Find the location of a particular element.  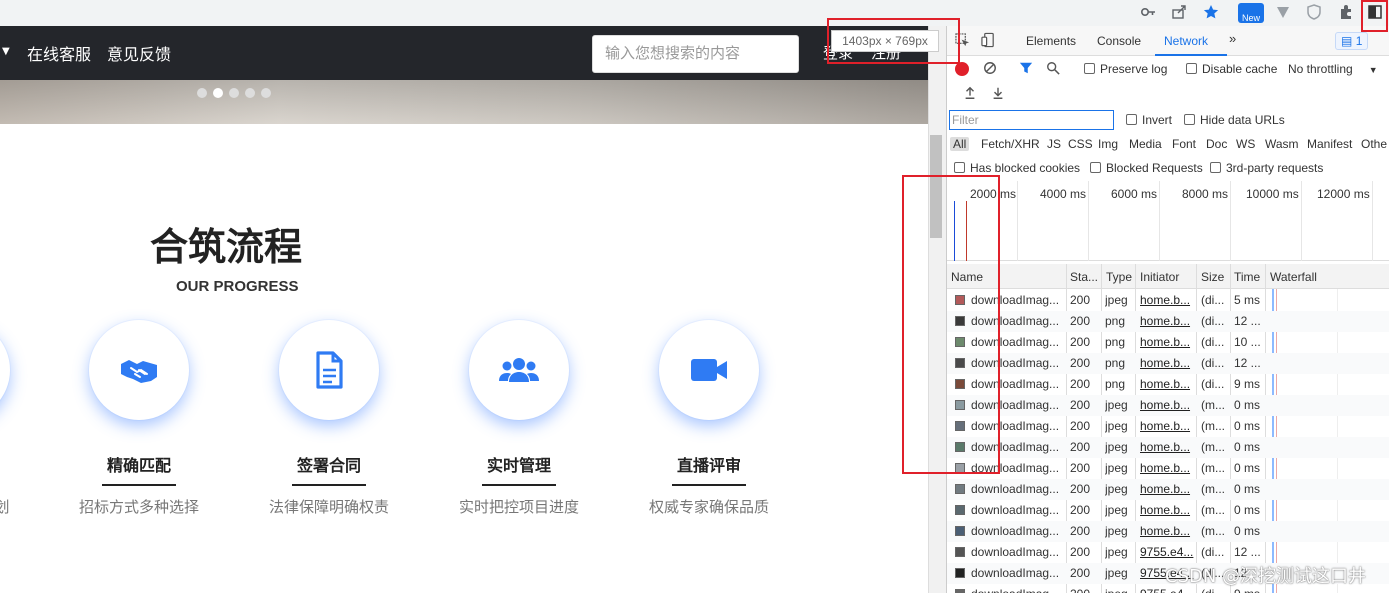

column-time: Time is located at coordinates (1247, 277).